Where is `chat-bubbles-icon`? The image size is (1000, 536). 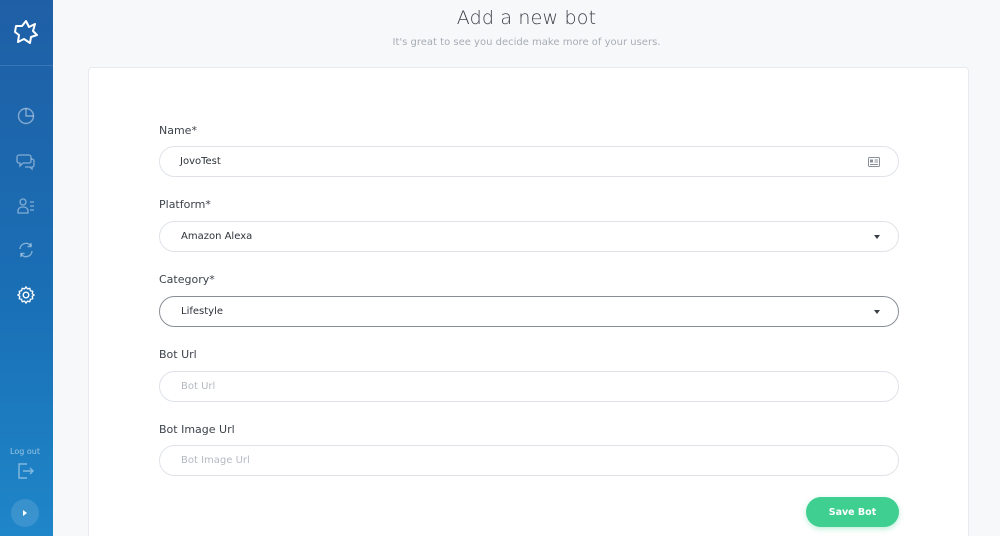 chat-bubbles-icon is located at coordinates (25, 162).